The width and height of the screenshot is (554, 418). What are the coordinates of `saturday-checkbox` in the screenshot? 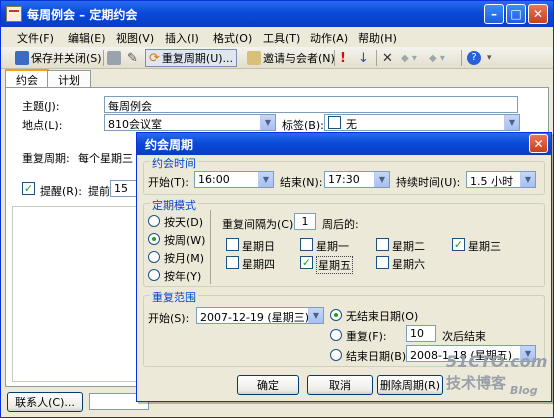 It's located at (382, 262).